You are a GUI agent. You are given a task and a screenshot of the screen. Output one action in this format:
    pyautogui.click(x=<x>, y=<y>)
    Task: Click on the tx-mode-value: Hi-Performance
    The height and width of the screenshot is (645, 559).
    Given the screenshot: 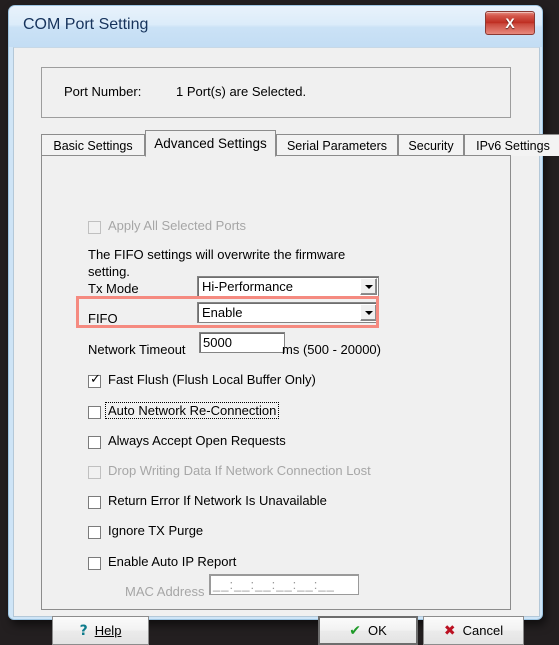 What is the action you would take?
    pyautogui.click(x=248, y=286)
    